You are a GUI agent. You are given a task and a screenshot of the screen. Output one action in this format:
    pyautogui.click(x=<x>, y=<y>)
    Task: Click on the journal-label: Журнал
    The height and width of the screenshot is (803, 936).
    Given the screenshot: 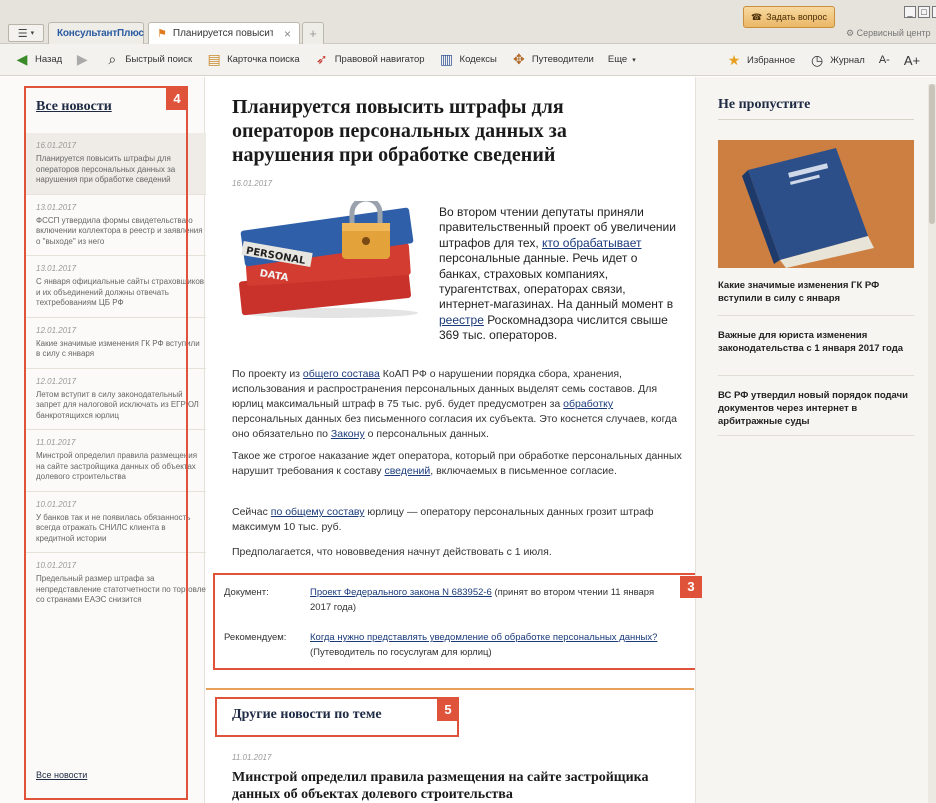 What is the action you would take?
    pyautogui.click(x=847, y=60)
    